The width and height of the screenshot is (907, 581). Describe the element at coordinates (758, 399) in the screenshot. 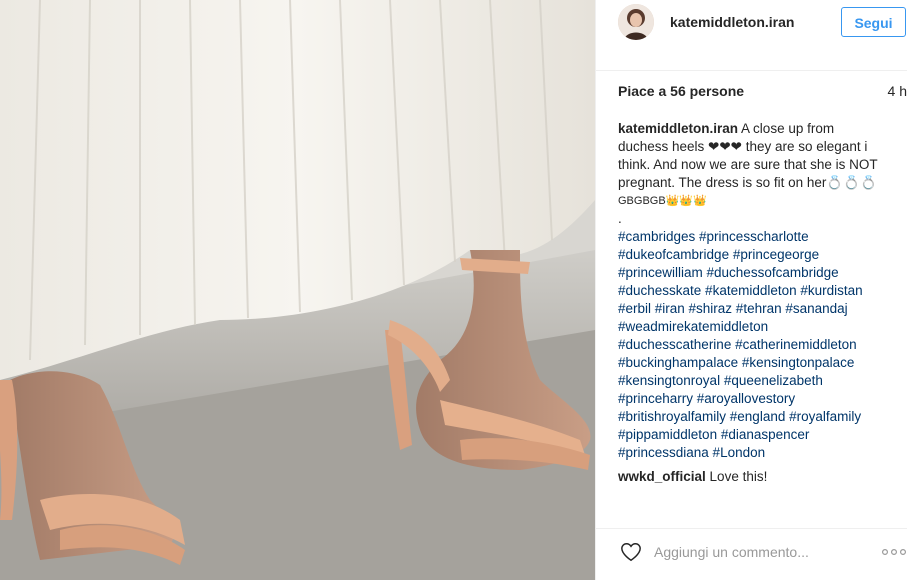

I see `hashtag-line: #princeharry #aroyallovestory` at that location.